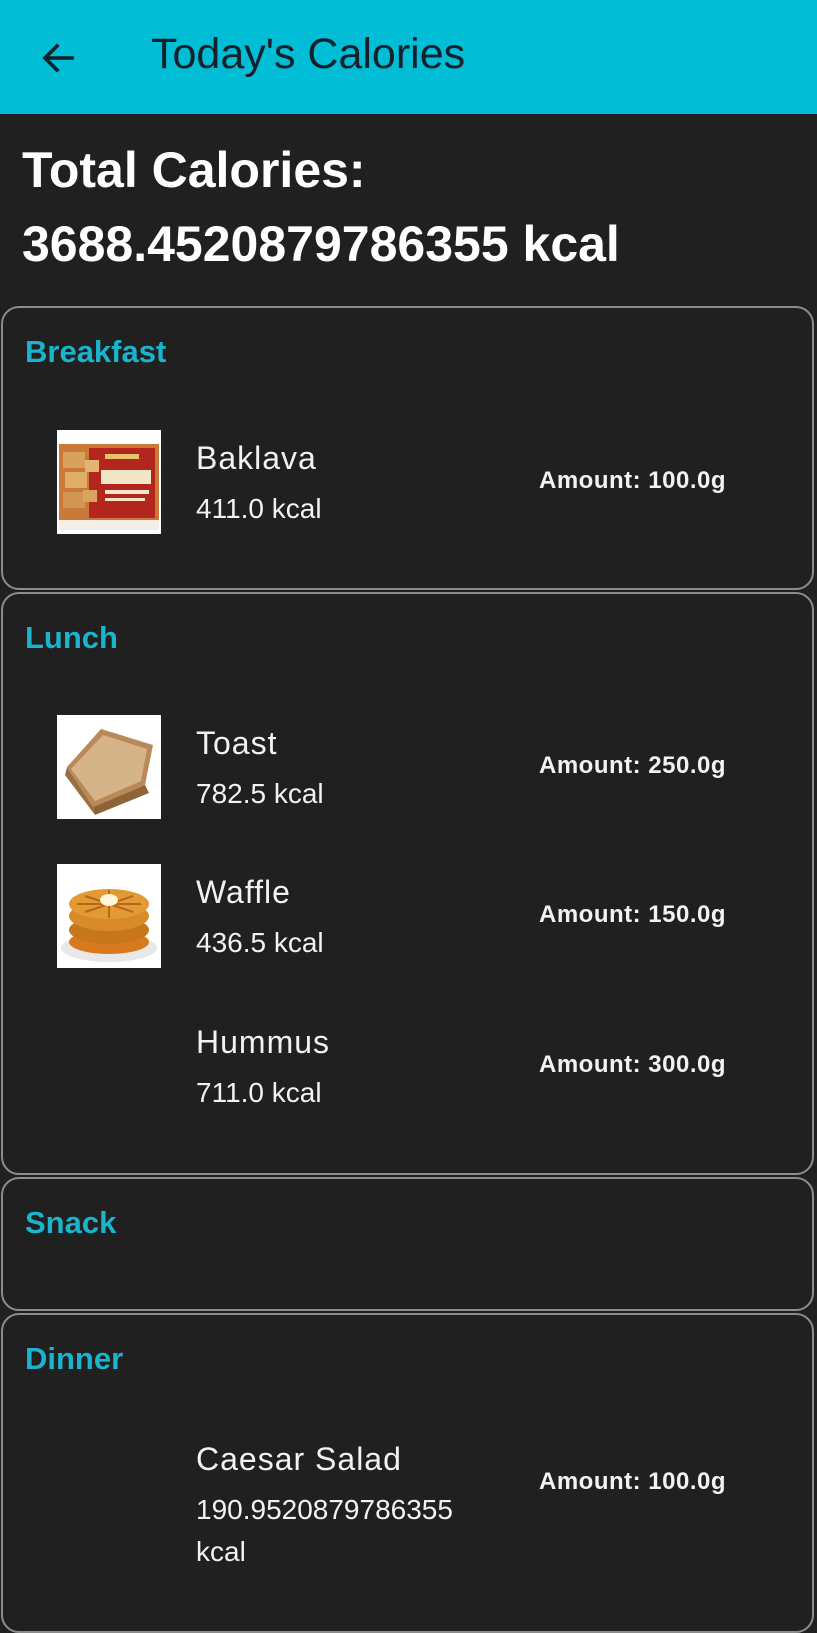  Describe the element at coordinates (259, 1092) in the screenshot. I see `food-kcal: 711.0 kcal` at that location.